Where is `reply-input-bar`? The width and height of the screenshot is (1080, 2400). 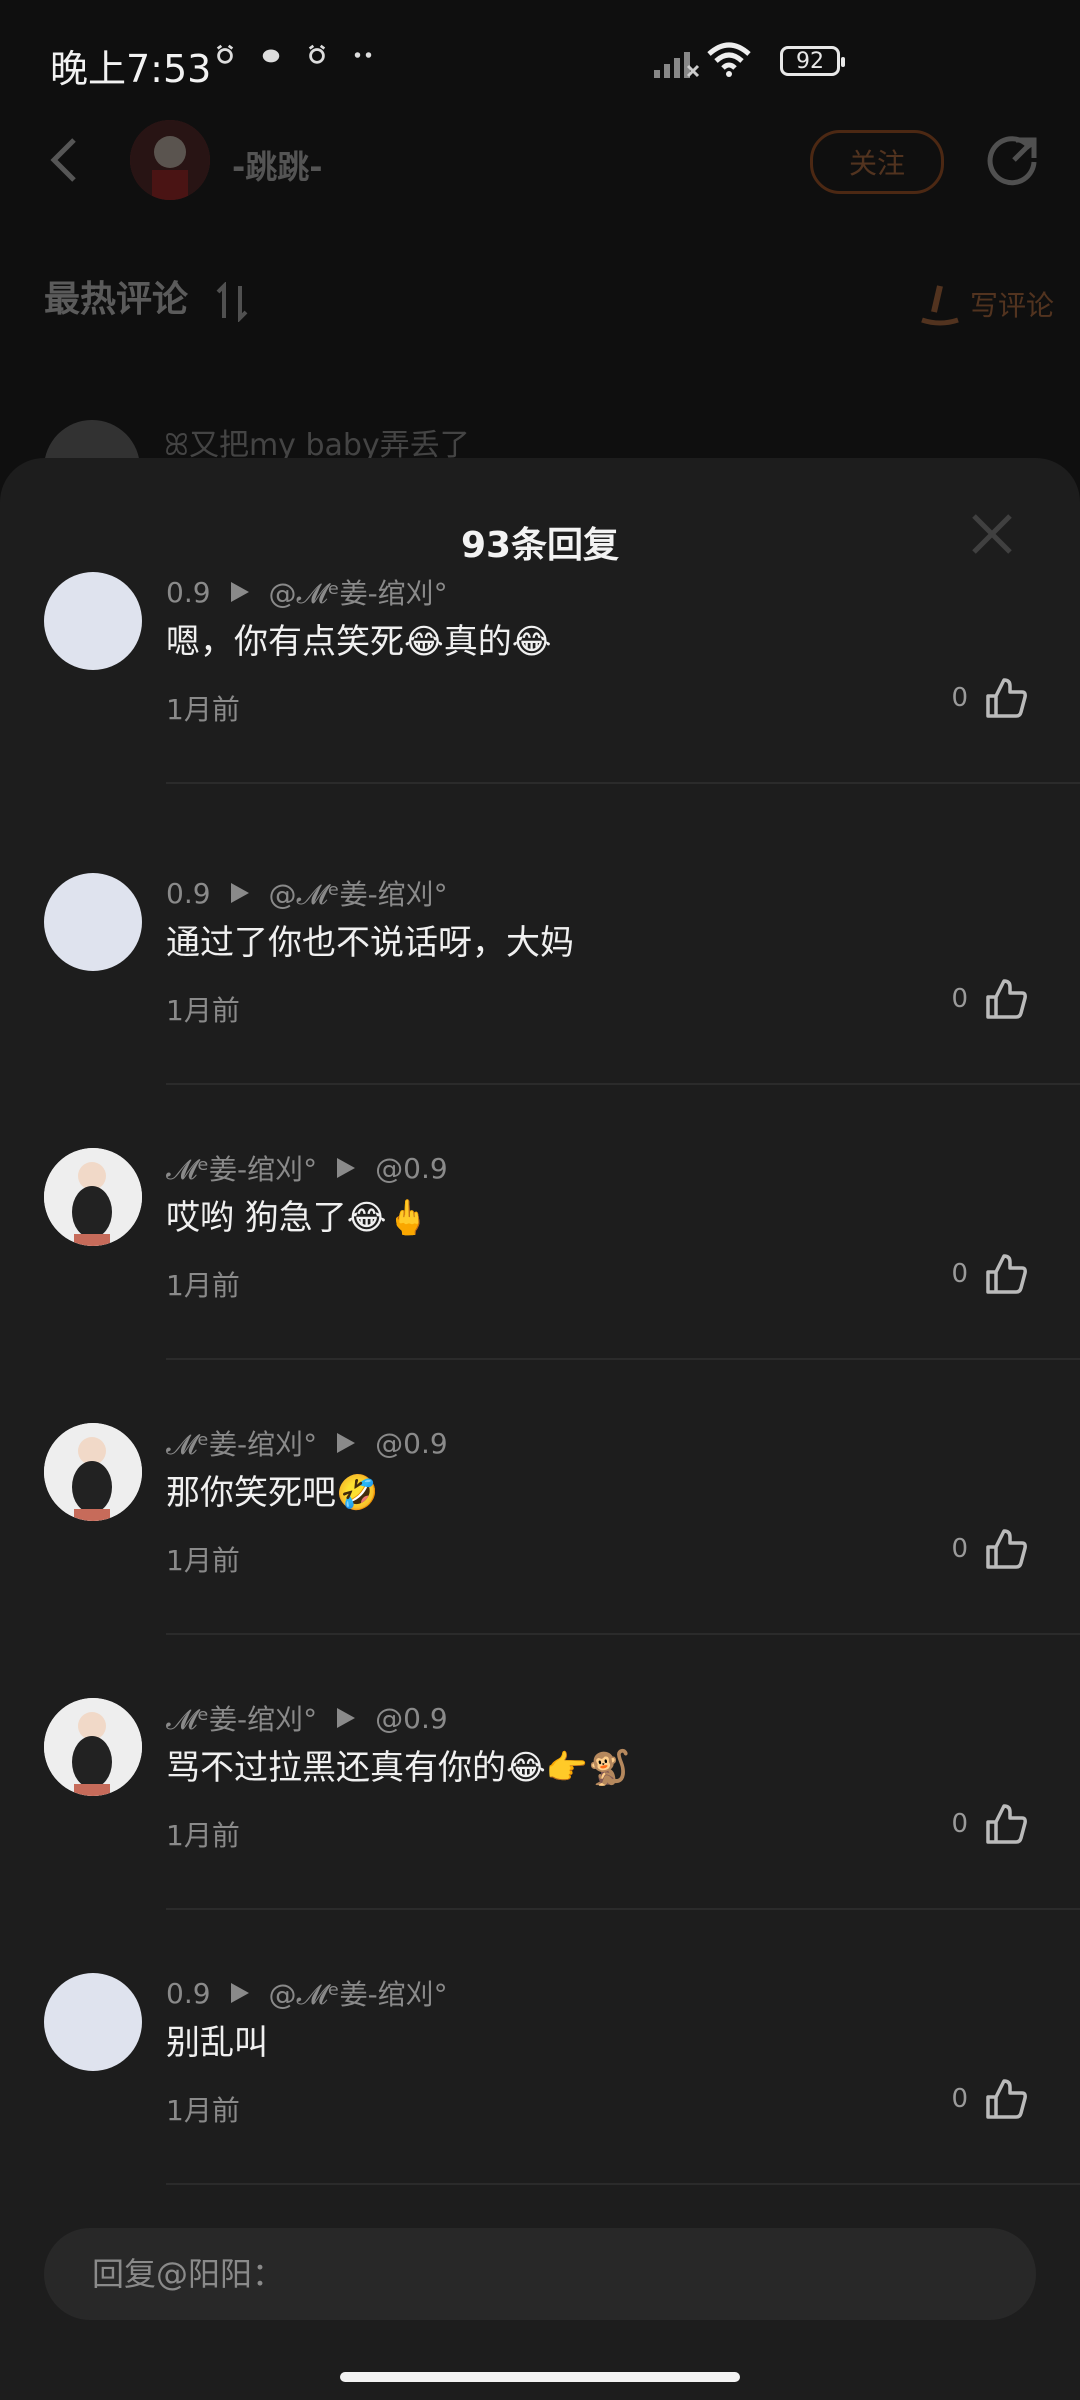 reply-input-bar is located at coordinates (540, 2274).